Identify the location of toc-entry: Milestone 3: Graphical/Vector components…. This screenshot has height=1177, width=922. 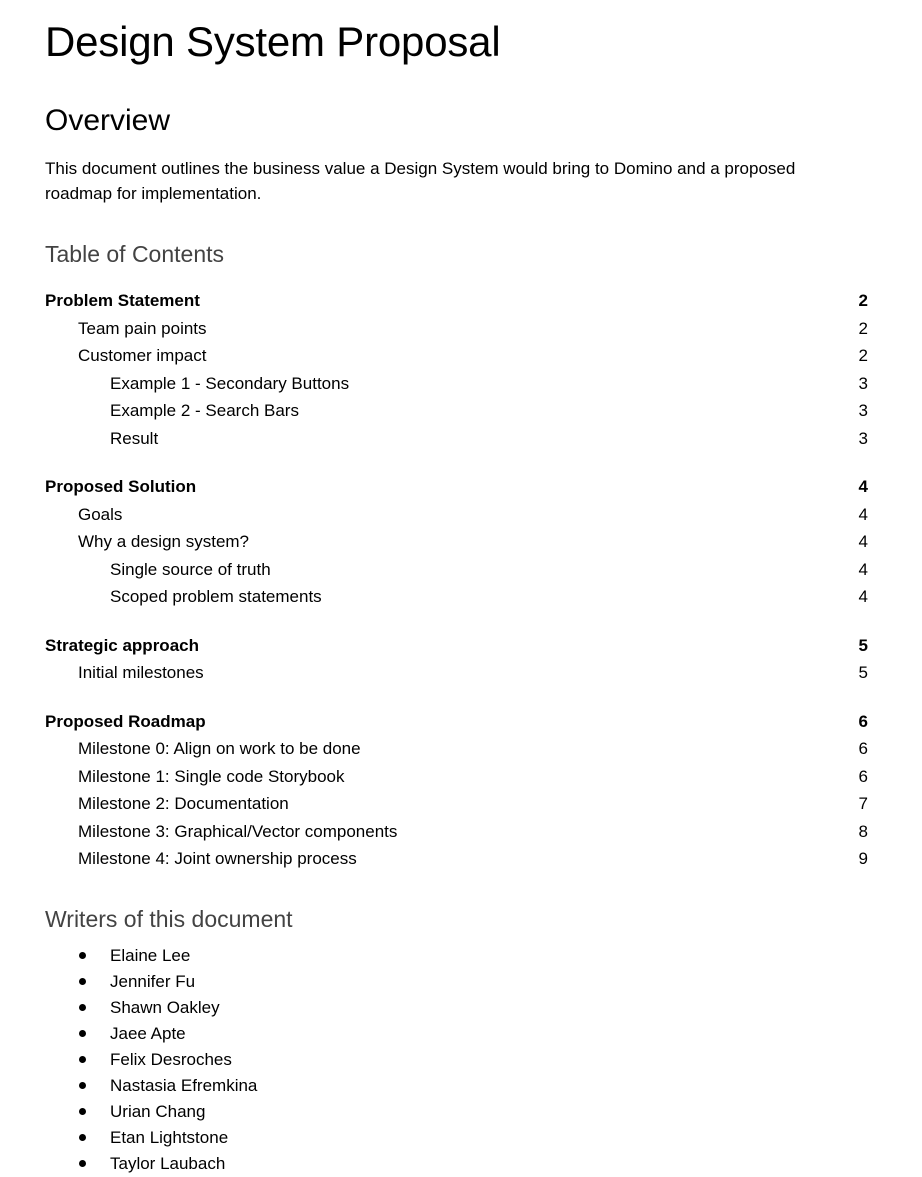
(456, 832).